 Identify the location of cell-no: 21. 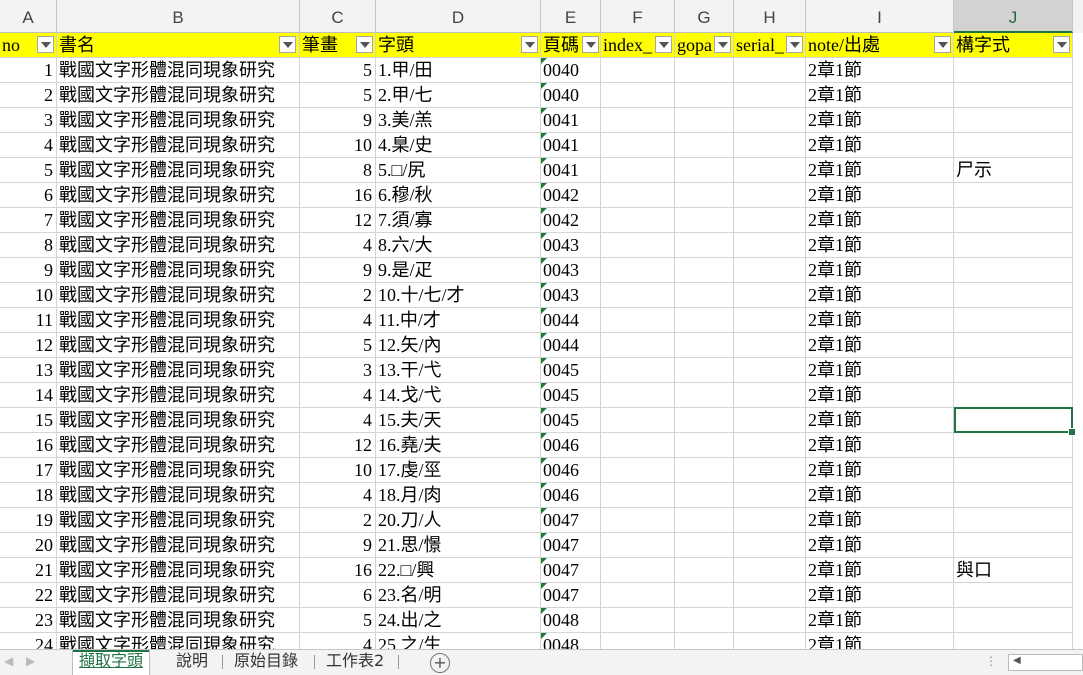
(28, 570).